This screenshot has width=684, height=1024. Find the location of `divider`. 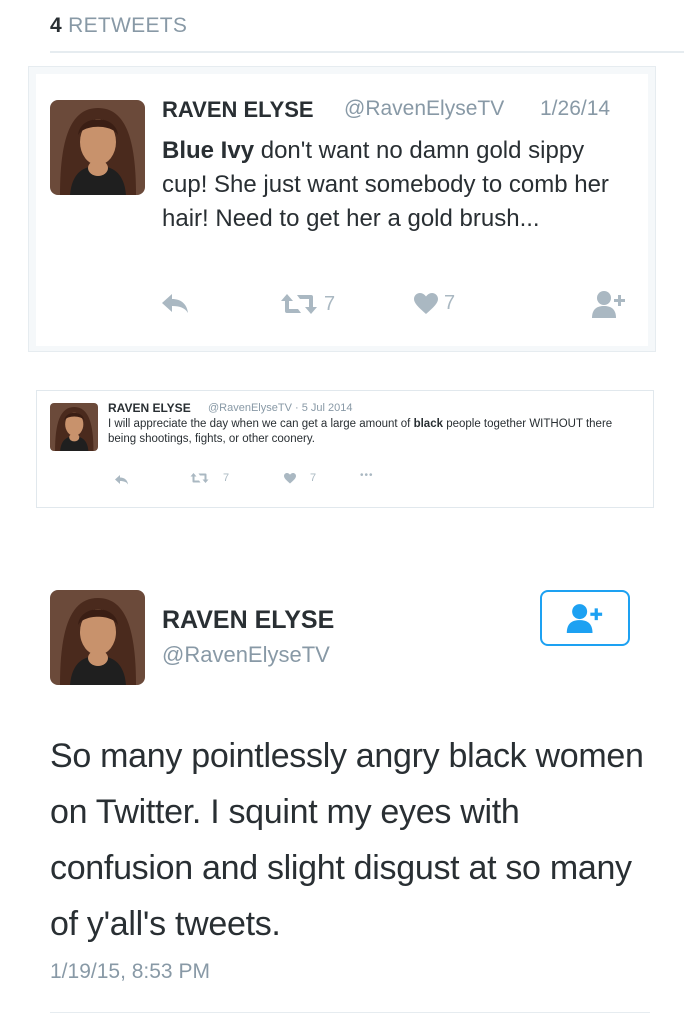

divider is located at coordinates (350, 1012).